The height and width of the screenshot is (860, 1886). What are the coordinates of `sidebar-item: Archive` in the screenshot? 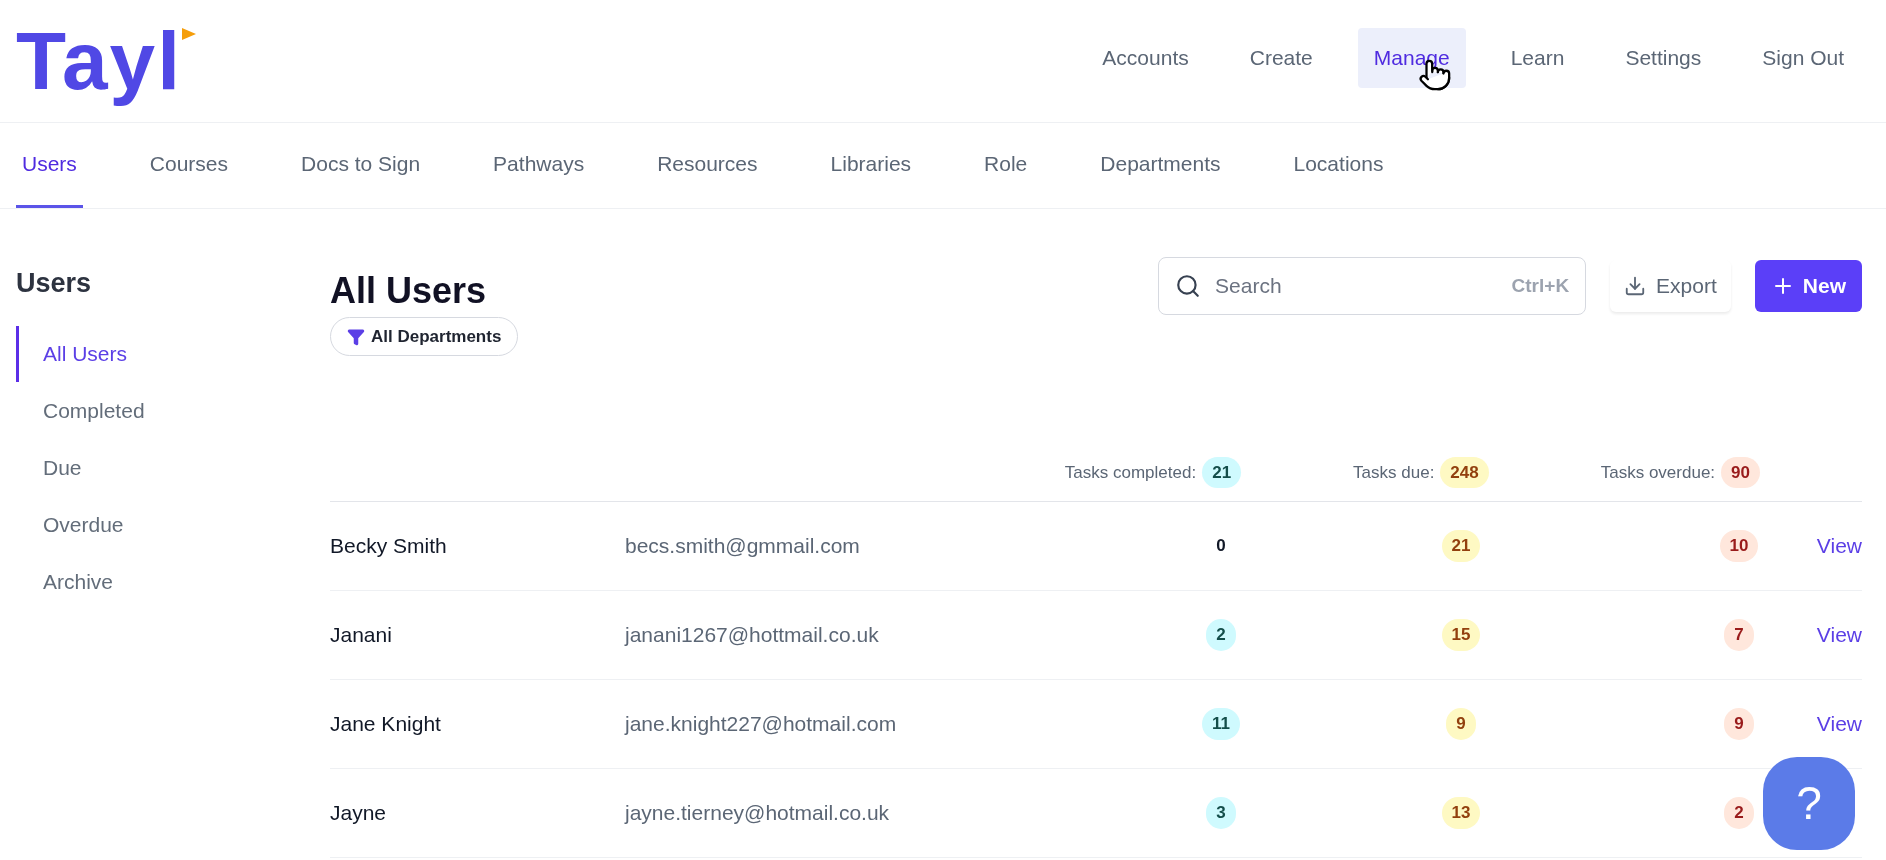 It's located at (173, 581).